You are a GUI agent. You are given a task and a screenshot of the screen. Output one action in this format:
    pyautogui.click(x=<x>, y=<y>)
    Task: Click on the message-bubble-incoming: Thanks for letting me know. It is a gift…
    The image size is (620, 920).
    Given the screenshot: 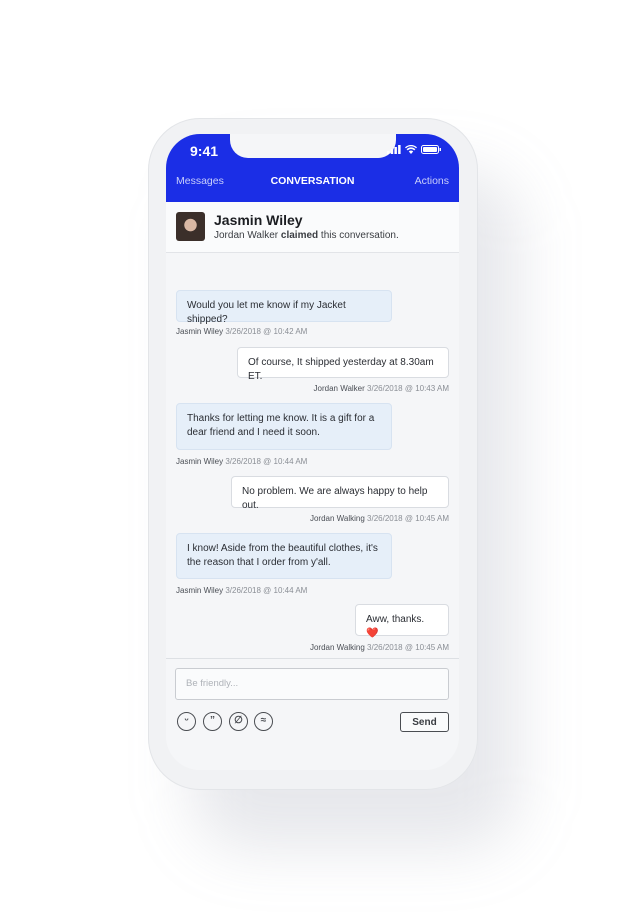 What is the action you would take?
    pyautogui.click(x=284, y=426)
    